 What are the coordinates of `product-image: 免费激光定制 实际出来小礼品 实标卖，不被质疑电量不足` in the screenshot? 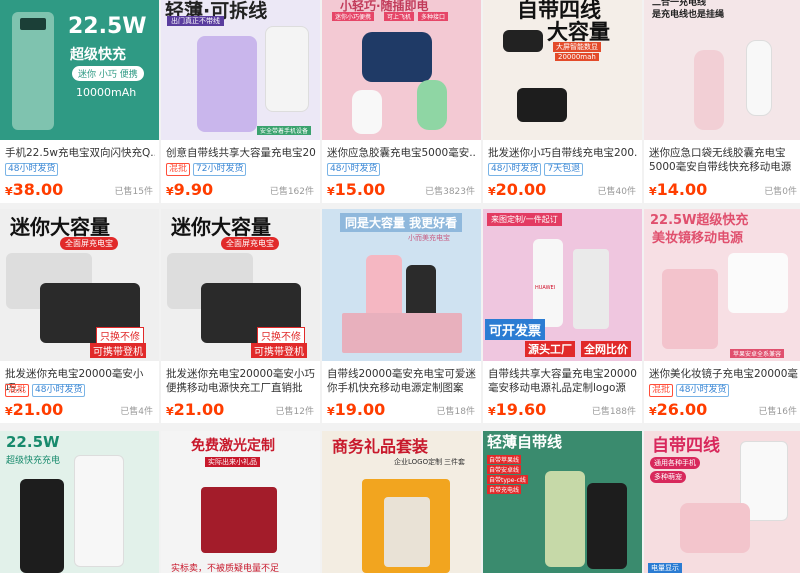 It's located at (240, 502).